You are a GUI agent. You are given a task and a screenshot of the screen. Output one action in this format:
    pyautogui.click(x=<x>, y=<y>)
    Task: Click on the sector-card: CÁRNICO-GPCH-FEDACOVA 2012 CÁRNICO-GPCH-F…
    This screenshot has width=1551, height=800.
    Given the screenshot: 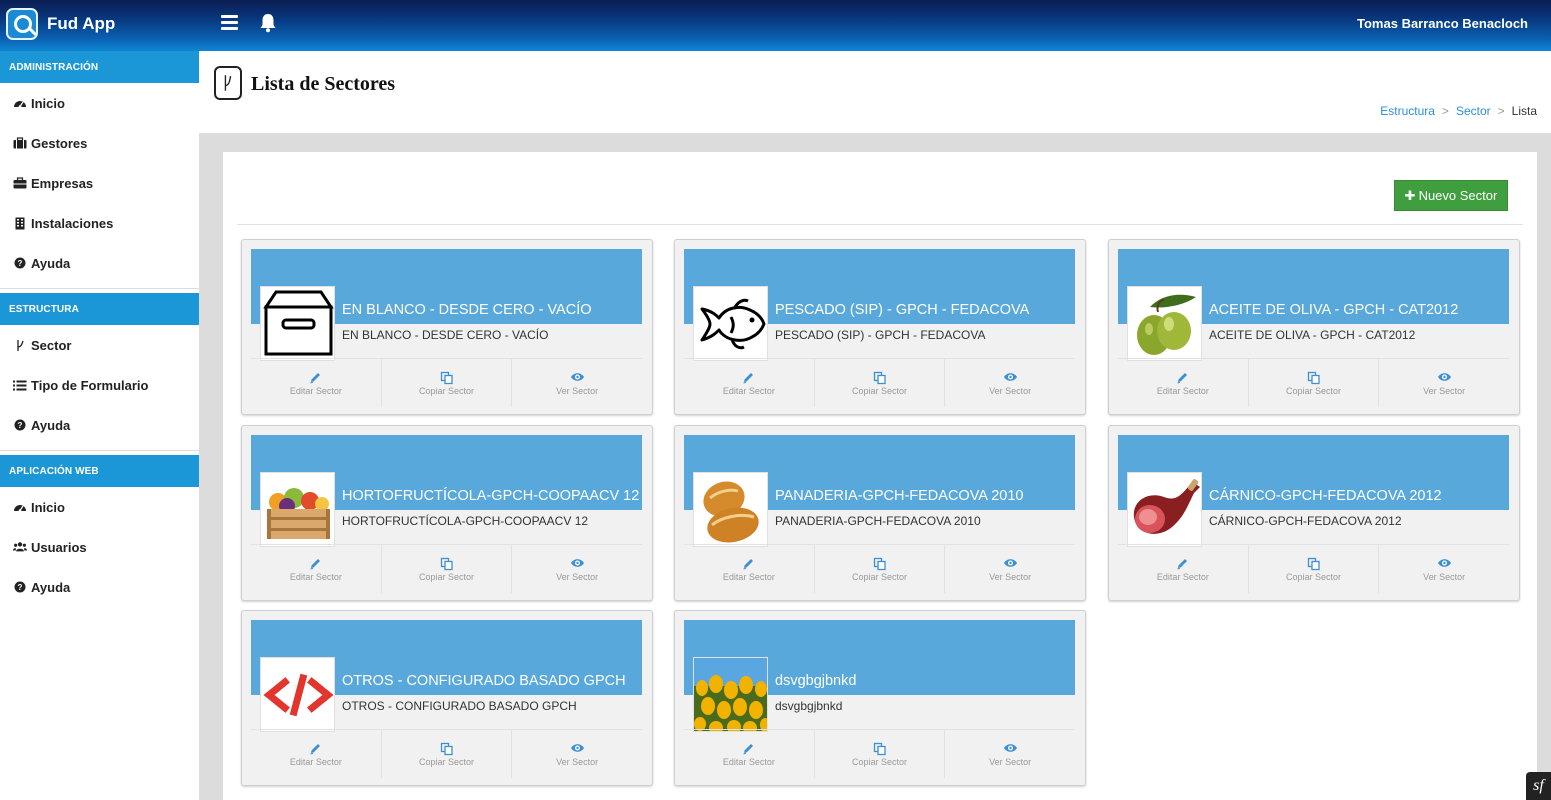 What is the action you would take?
    pyautogui.click(x=1314, y=513)
    